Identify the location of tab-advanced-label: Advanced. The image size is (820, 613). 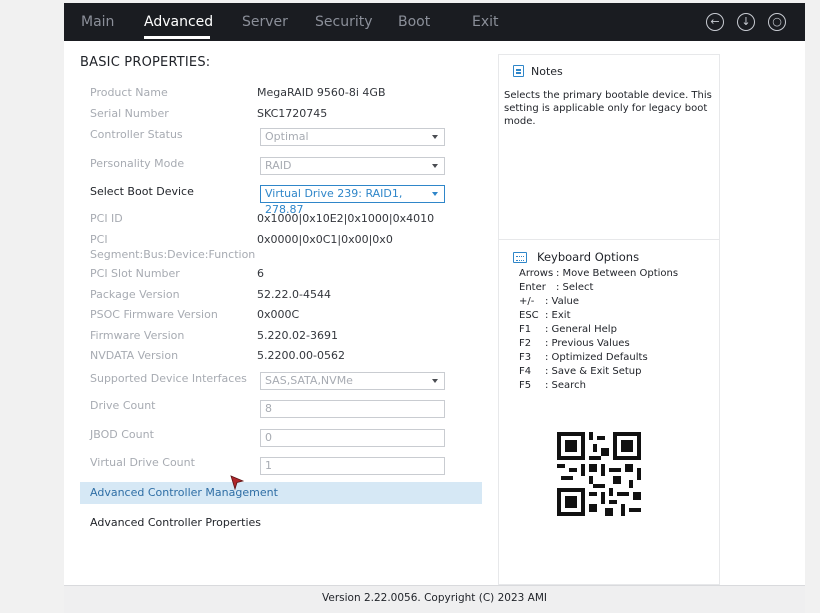
(179, 22).